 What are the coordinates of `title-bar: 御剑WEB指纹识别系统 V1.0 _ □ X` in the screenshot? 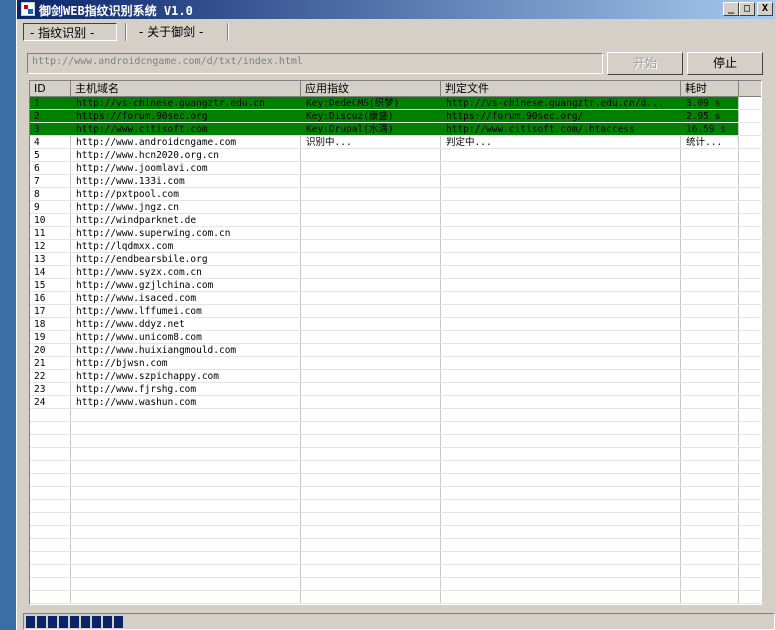 It's located at (396, 9).